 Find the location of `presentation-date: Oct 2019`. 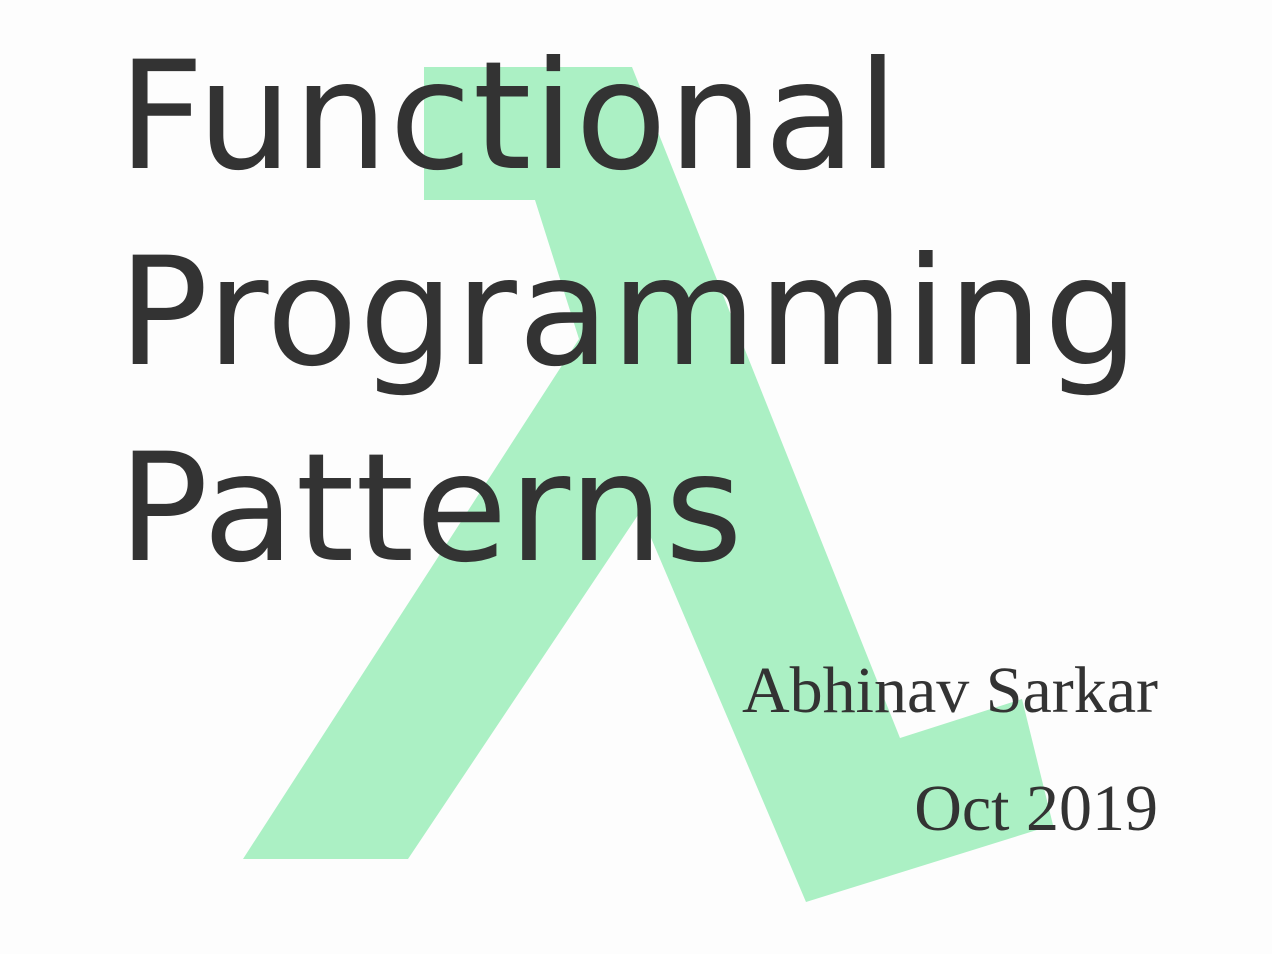

presentation-date: Oct 2019 is located at coordinates (1036, 808).